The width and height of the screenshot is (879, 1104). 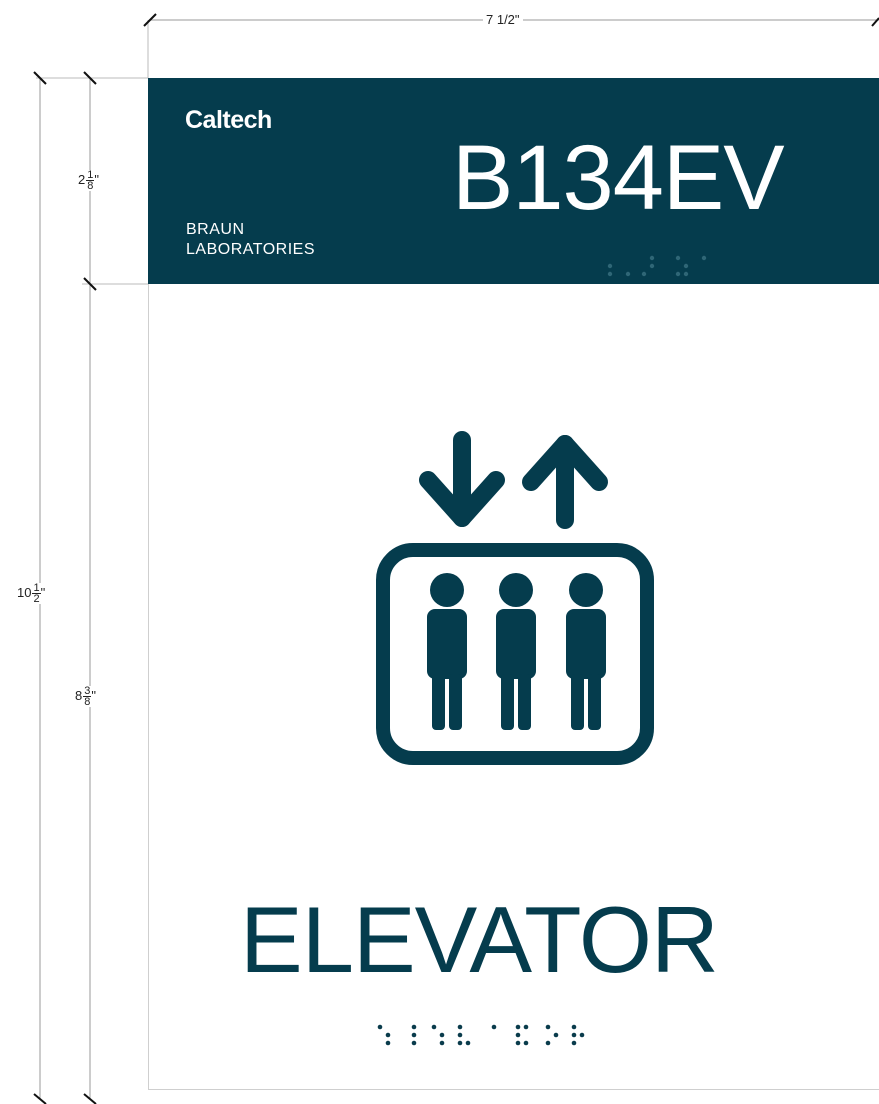 I want to click on down-arrow-icon, so click(x=462, y=479).